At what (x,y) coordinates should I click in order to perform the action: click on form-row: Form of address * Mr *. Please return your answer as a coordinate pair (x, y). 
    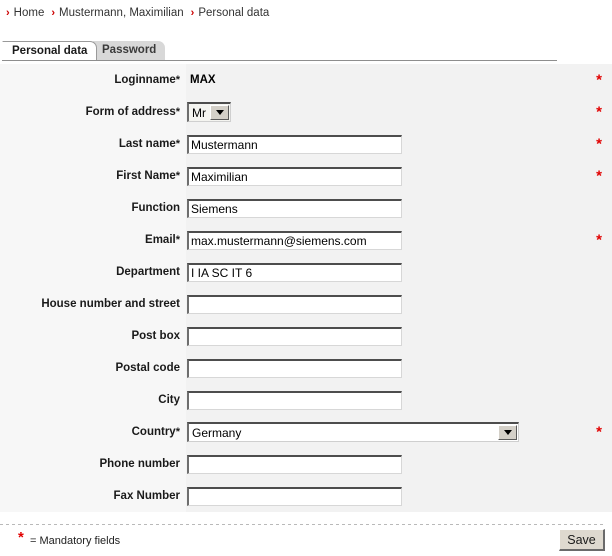
    Looking at the image, I should click on (306, 112).